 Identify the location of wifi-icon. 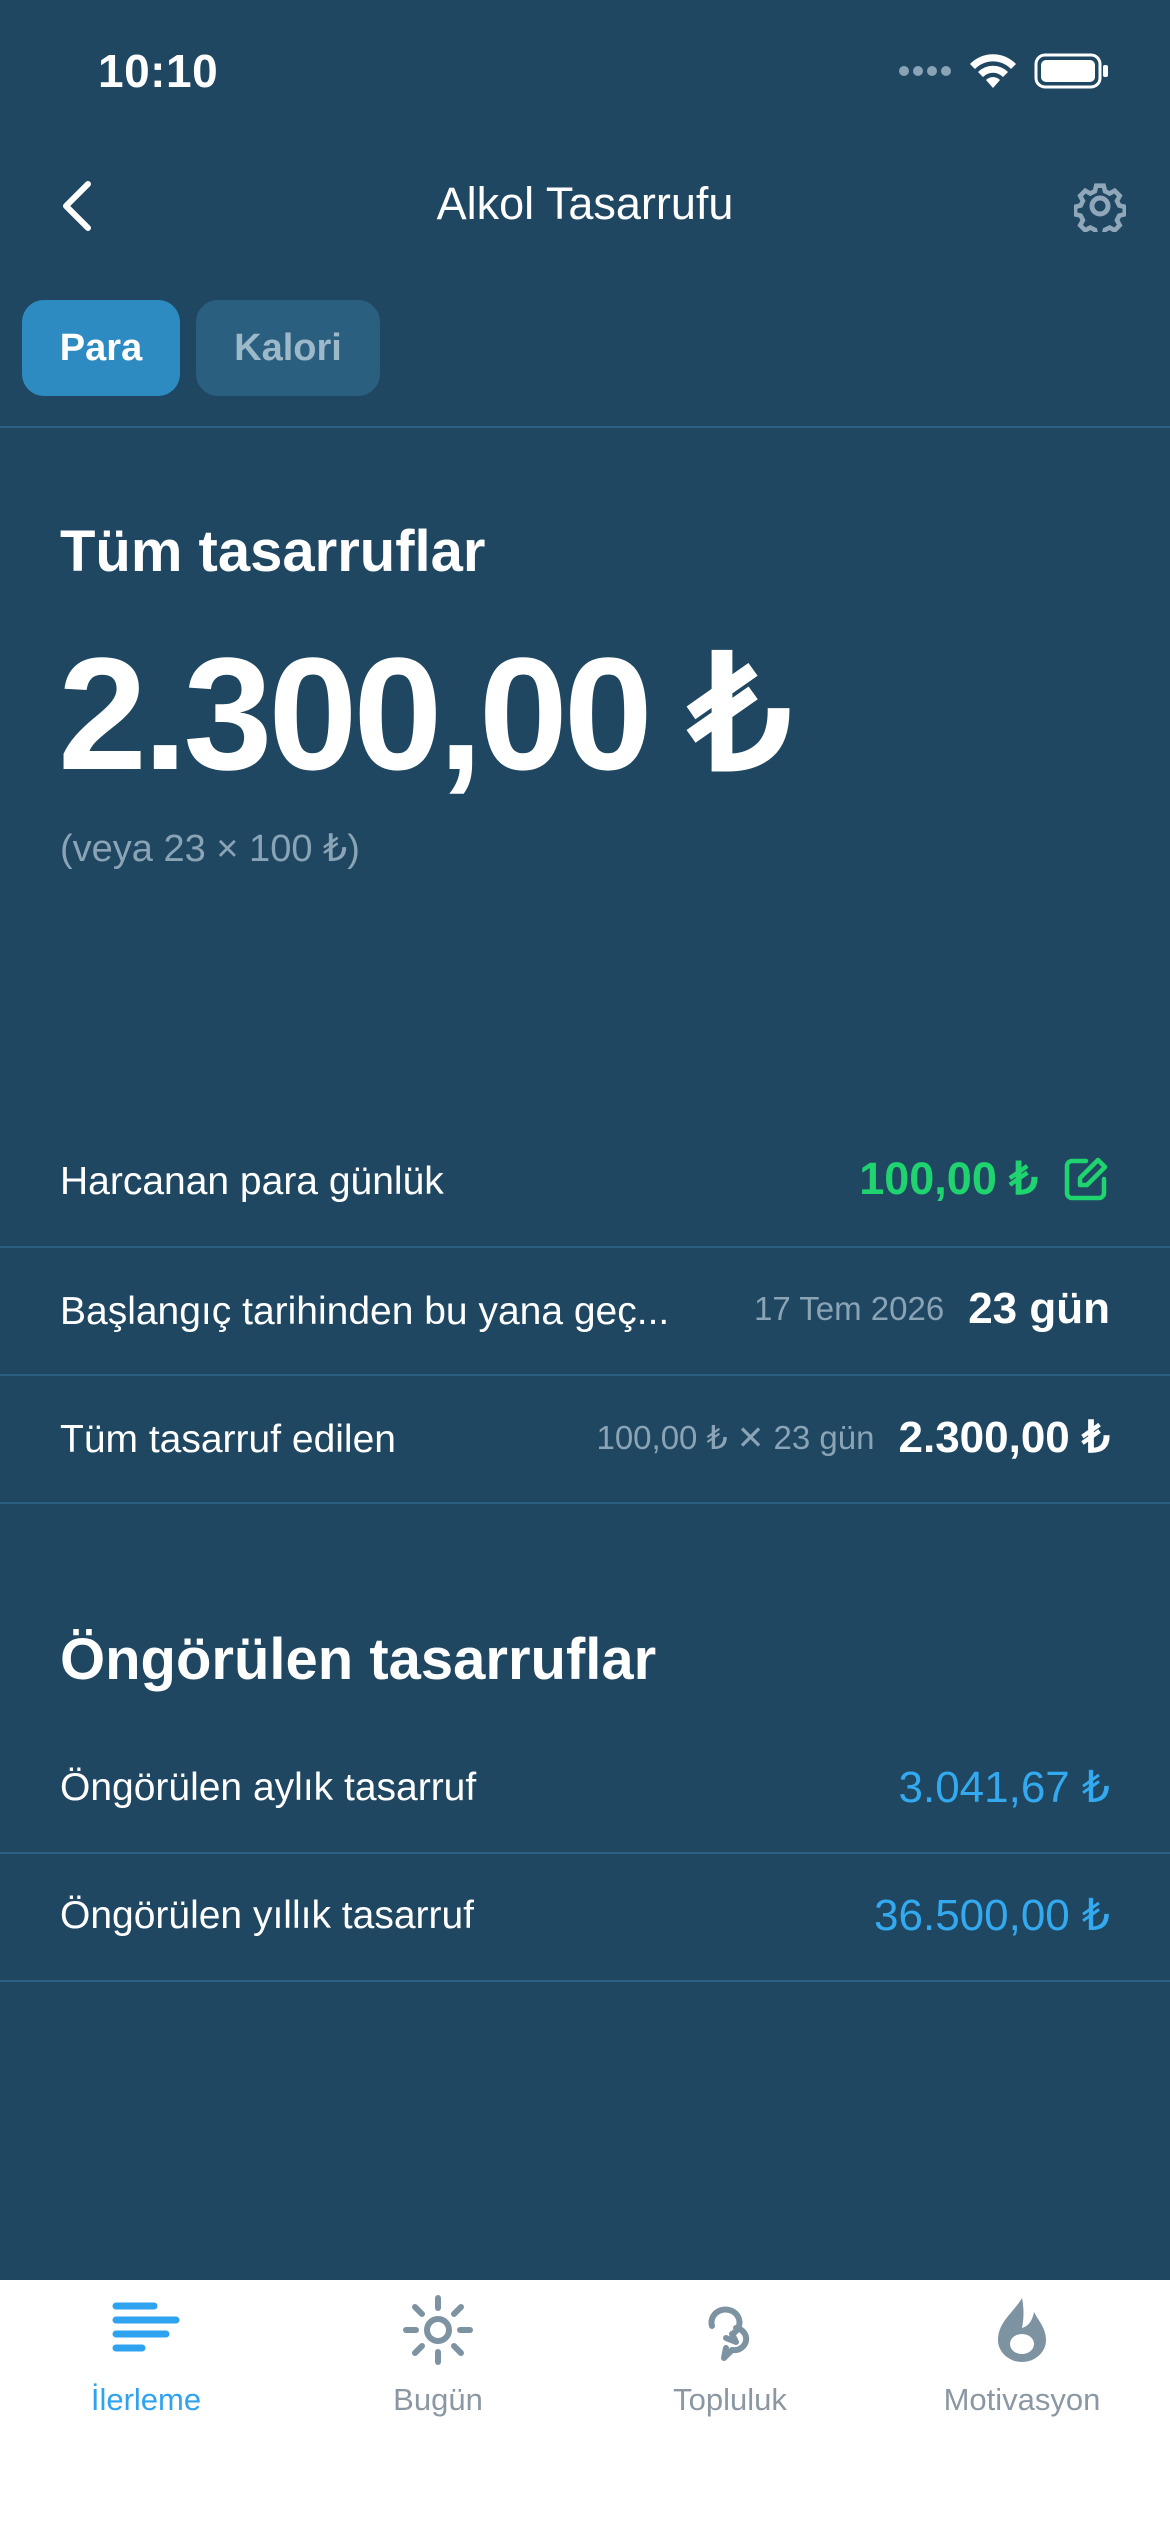
(993, 71).